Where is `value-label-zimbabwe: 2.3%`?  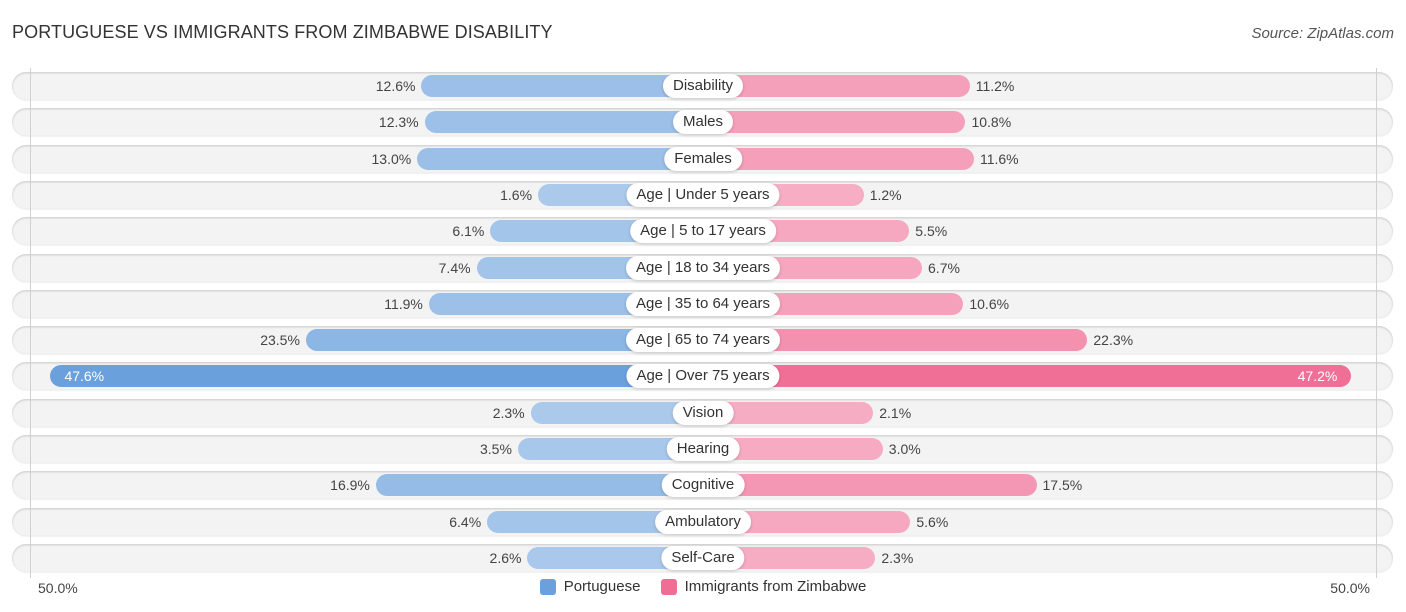
value-label-zimbabwe: 2.3% is located at coordinates (897, 557).